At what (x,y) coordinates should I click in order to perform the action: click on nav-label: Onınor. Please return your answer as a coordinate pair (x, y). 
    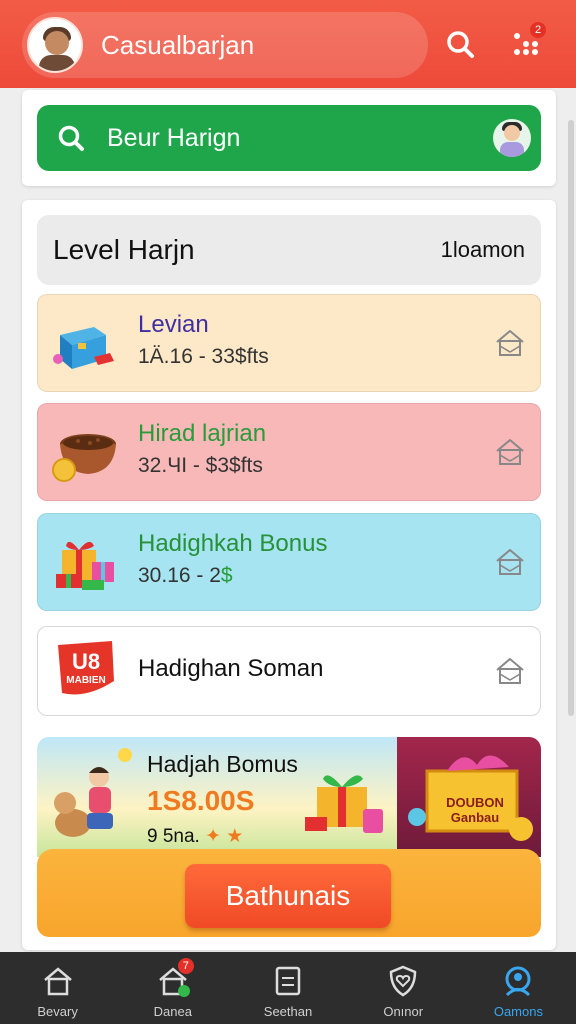
    Looking at the image, I should click on (403, 1011).